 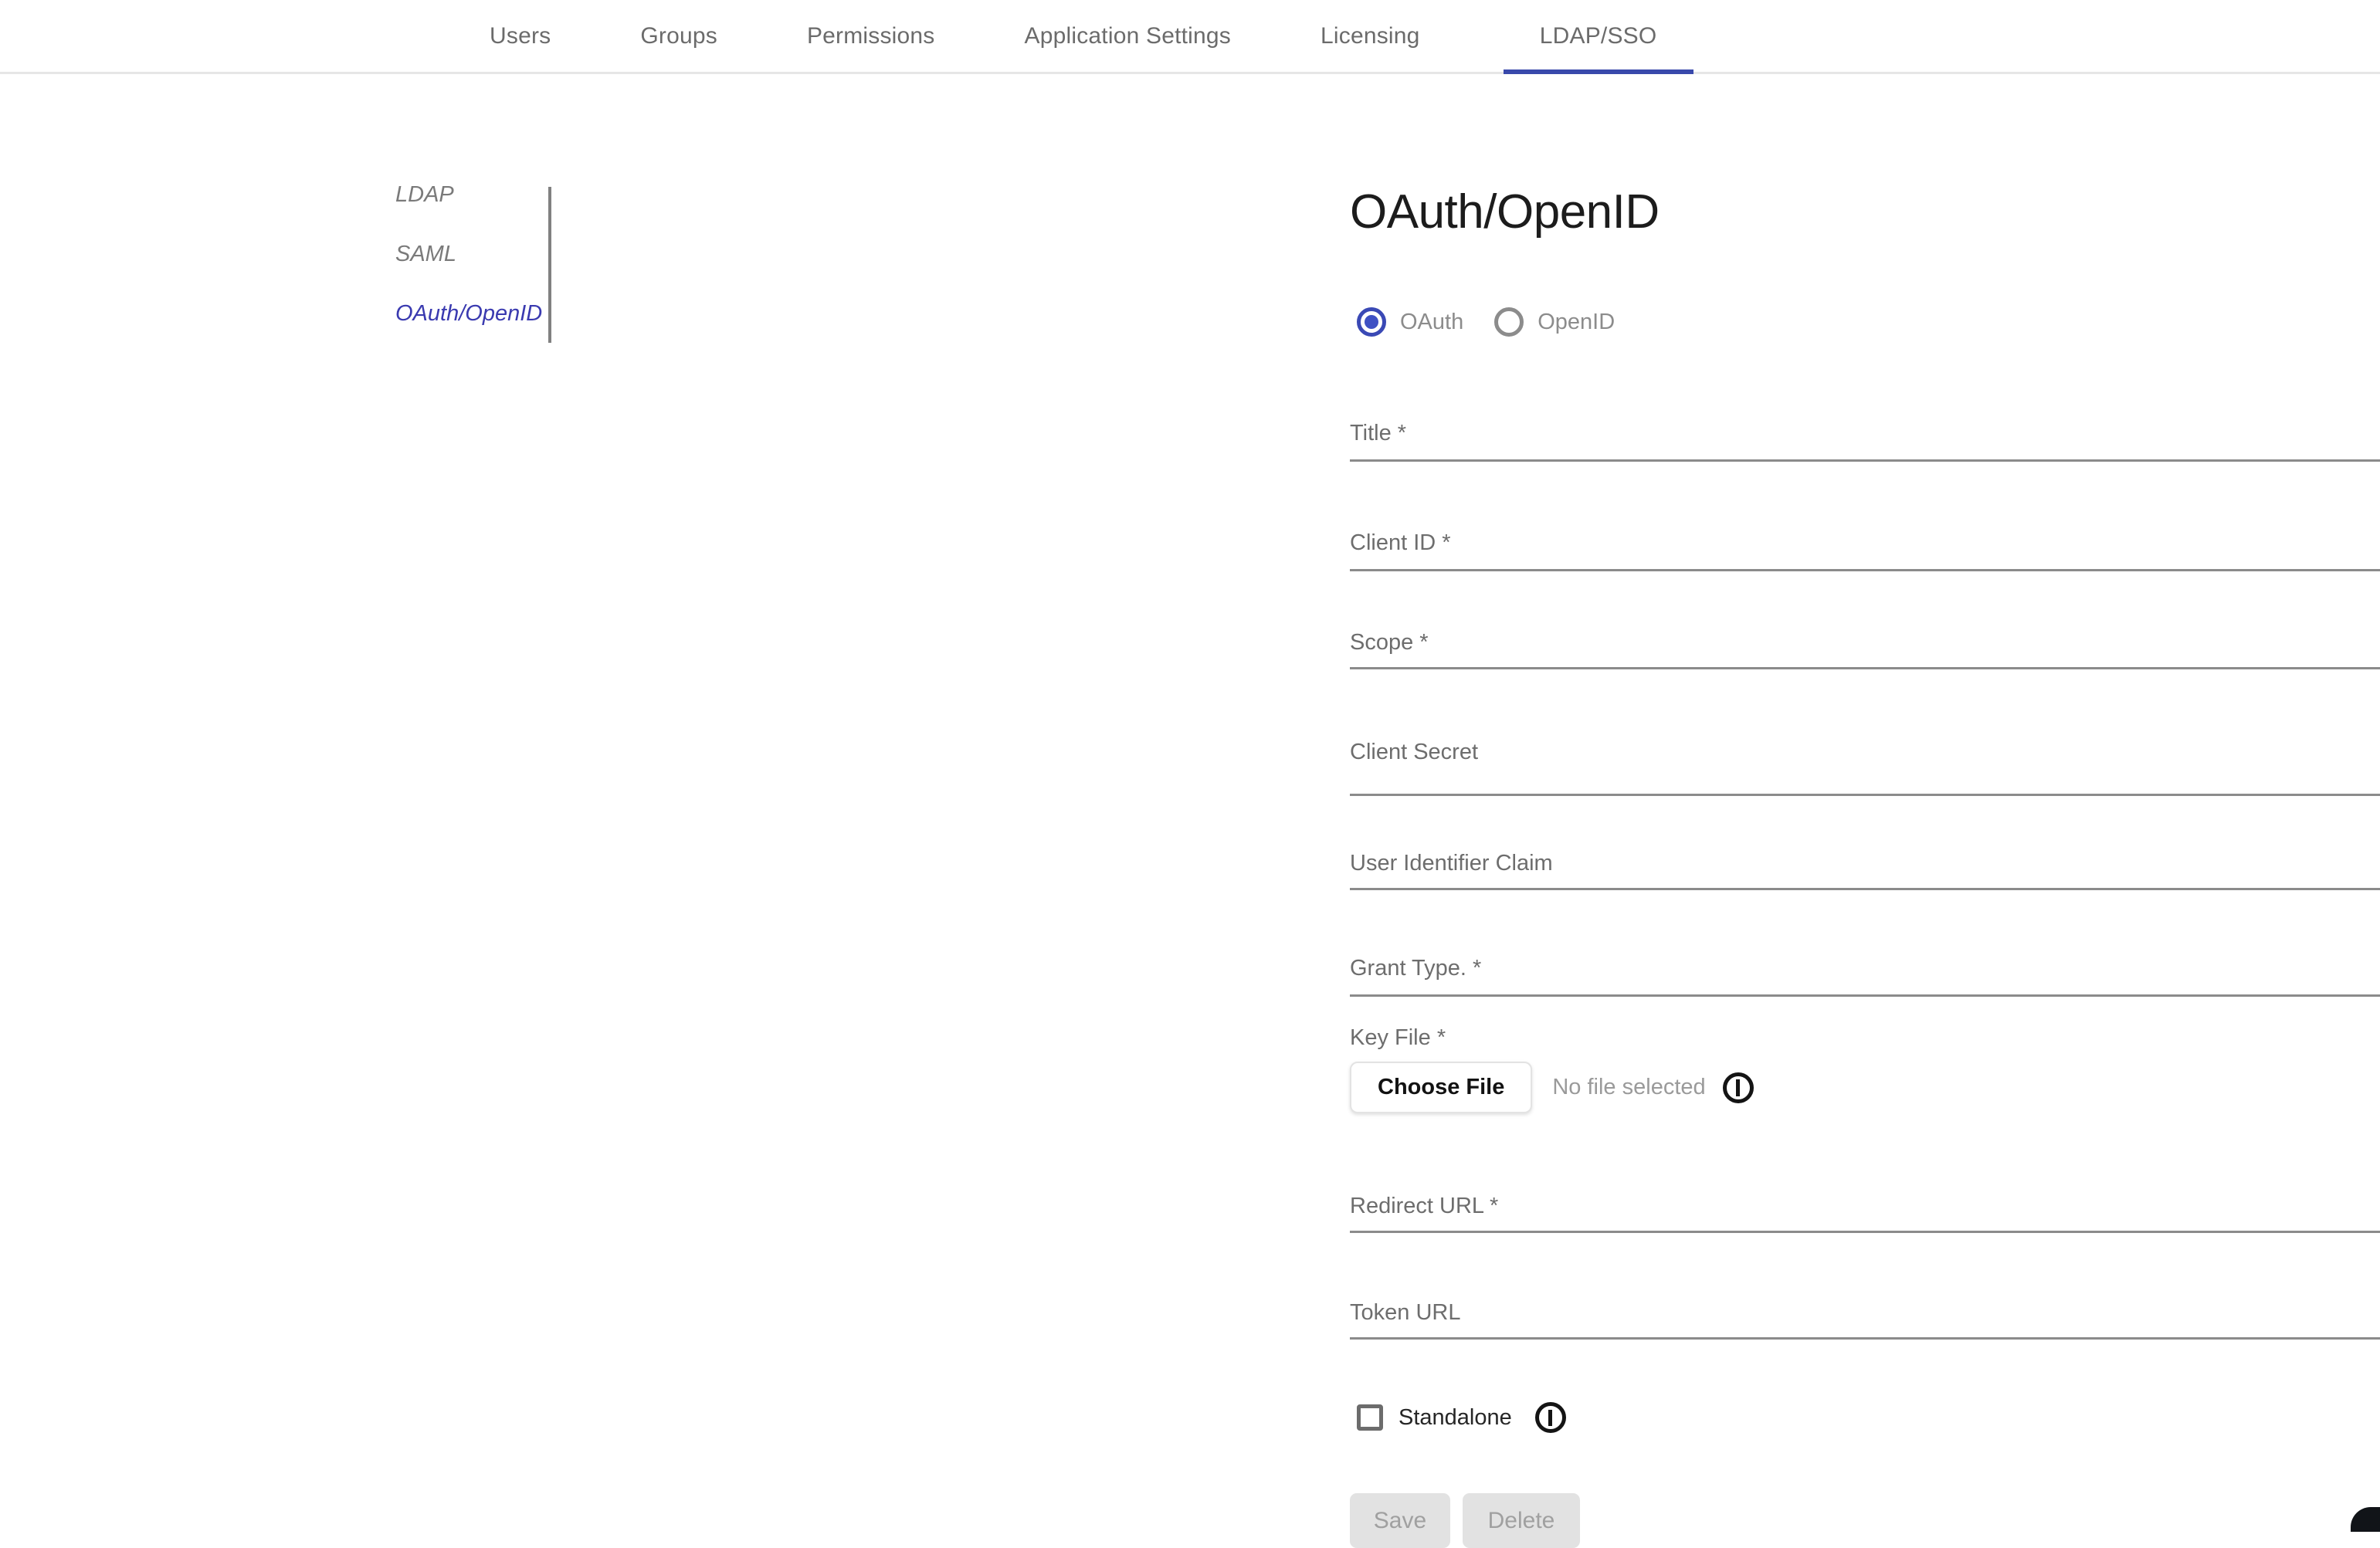 I want to click on protocol-radio-group: OAuth OpenID, so click(x=1868, y=322).